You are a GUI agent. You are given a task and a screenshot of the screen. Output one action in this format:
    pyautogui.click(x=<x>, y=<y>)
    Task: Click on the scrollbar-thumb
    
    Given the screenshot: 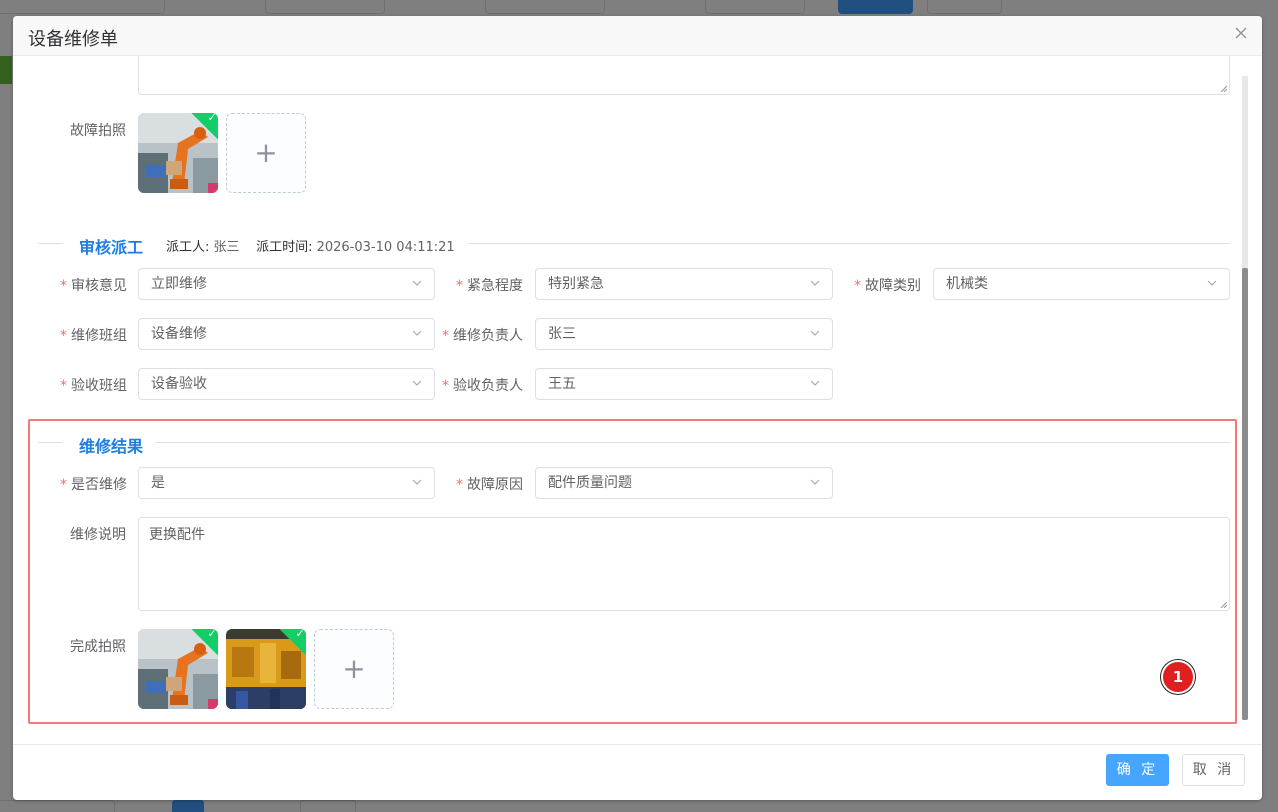 What is the action you would take?
    pyautogui.click(x=1245, y=494)
    